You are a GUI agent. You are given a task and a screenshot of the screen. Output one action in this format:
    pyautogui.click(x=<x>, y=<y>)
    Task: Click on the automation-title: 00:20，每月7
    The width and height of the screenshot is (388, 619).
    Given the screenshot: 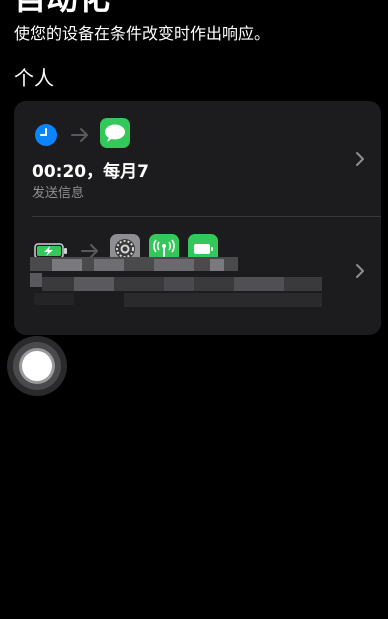 What is the action you would take?
    pyautogui.click(x=90, y=172)
    